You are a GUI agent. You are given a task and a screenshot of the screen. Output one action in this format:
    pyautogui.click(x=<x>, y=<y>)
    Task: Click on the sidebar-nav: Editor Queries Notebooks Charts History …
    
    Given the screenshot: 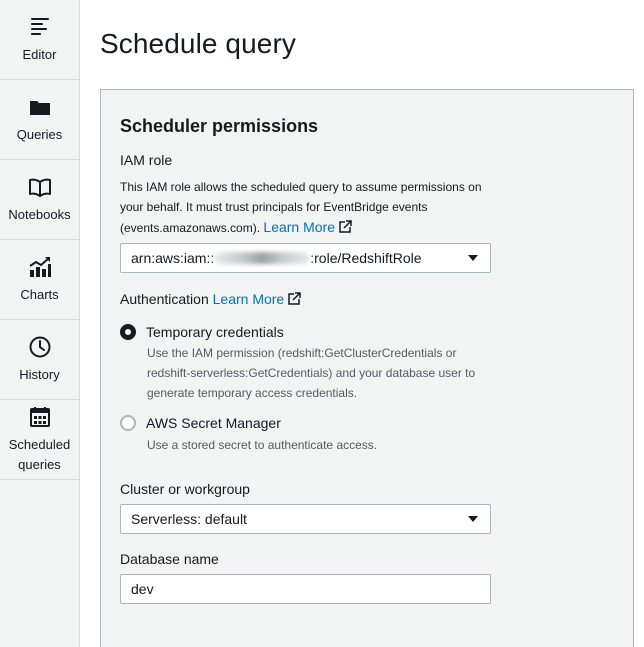 What is the action you would take?
    pyautogui.click(x=40, y=323)
    